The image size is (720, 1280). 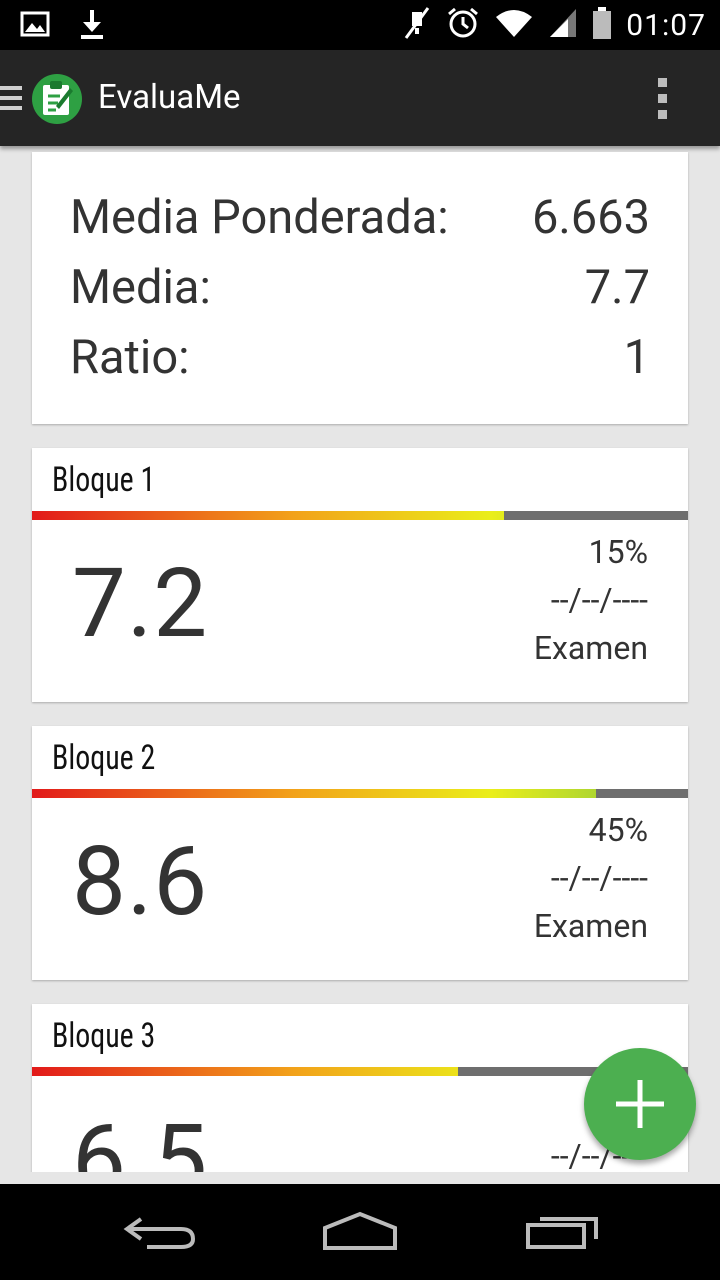 I want to click on back-icon, so click(x=159, y=1233).